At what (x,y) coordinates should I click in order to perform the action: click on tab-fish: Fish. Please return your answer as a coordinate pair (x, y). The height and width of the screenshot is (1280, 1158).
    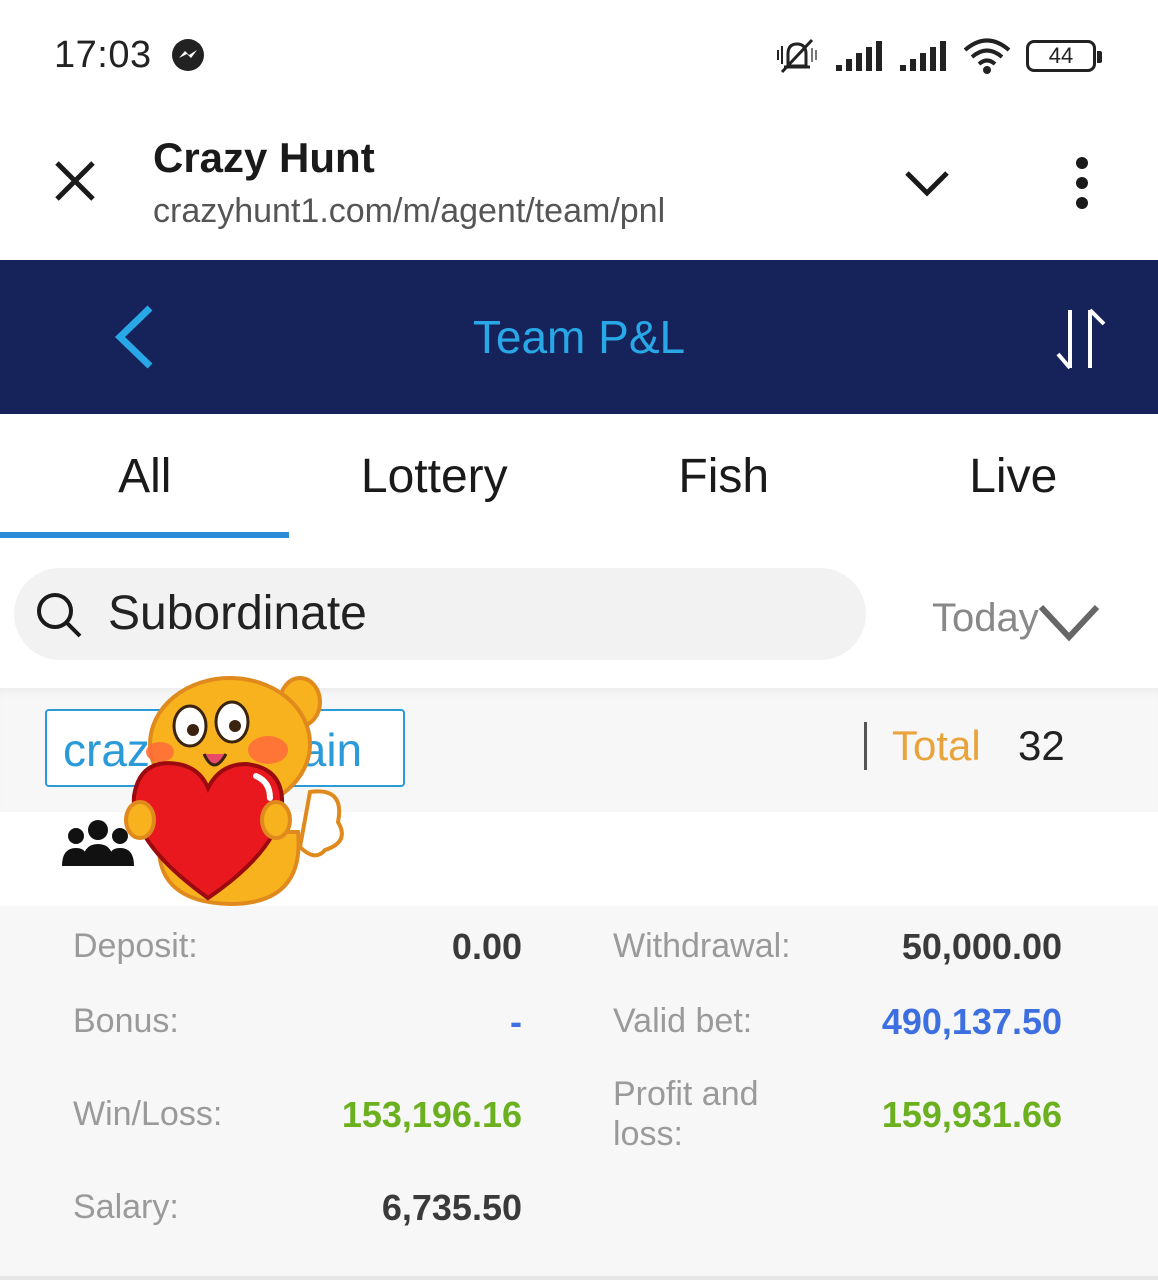
    Looking at the image, I should click on (724, 476).